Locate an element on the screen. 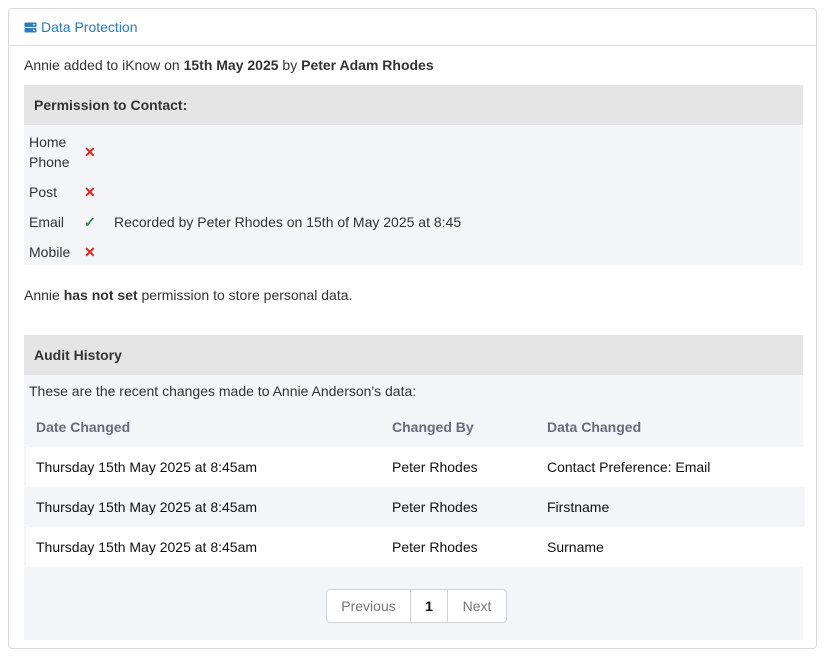 This screenshot has height=657, width=827. previous-page-button: Previous is located at coordinates (369, 606).